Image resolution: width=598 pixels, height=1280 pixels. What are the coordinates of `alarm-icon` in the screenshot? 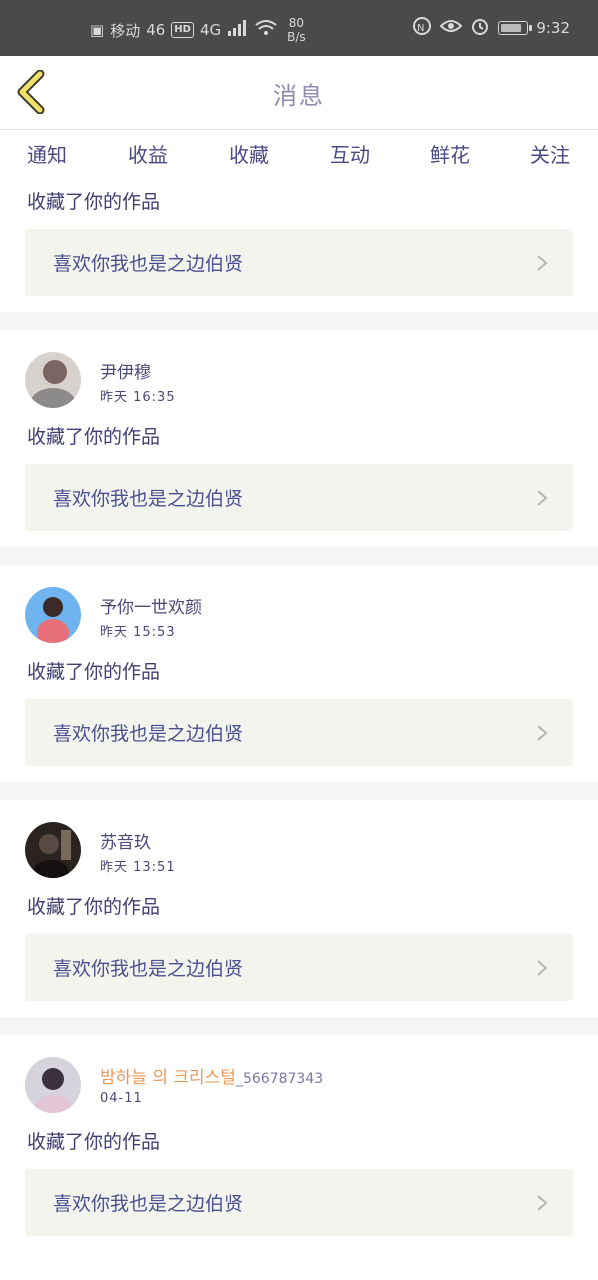 It's located at (480, 28).